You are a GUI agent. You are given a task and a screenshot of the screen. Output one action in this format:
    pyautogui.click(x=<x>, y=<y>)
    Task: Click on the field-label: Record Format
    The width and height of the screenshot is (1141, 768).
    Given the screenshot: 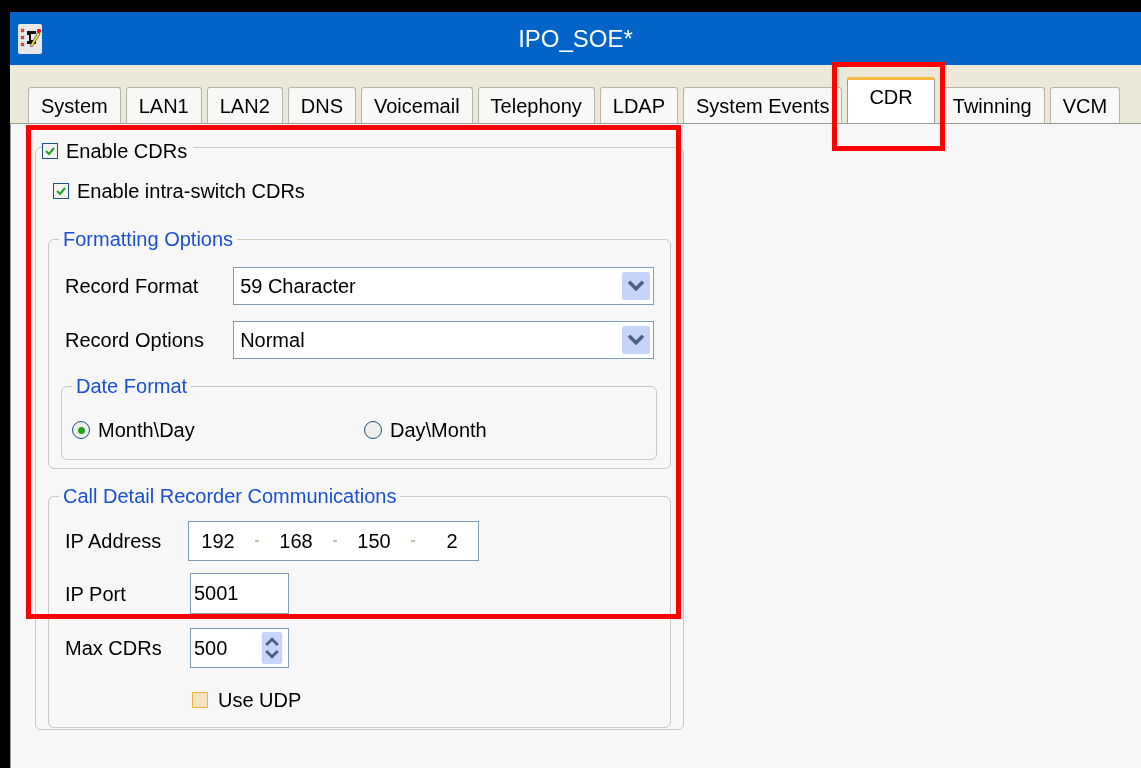 What is the action you would take?
    pyautogui.click(x=132, y=286)
    